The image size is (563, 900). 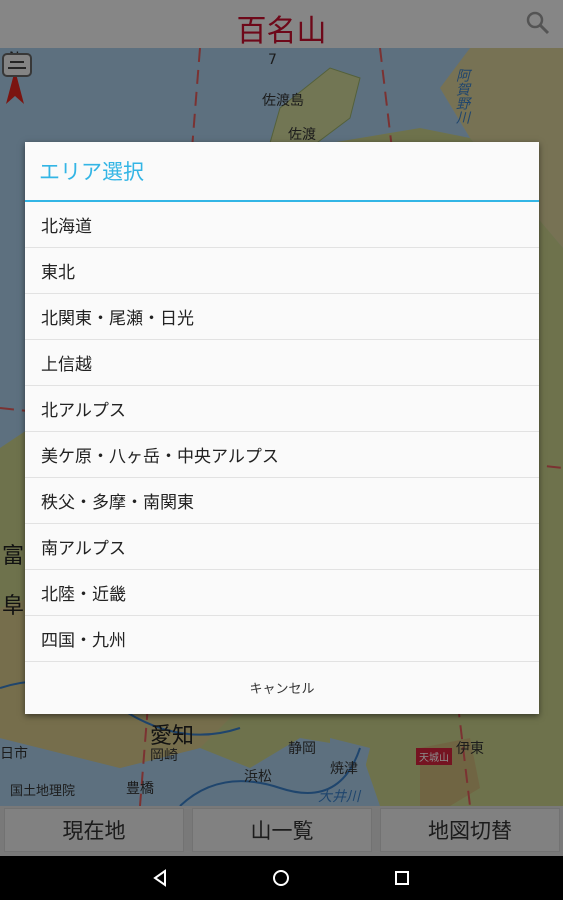 I want to click on area-item-shikoku: 四国・九州, so click(x=282, y=639).